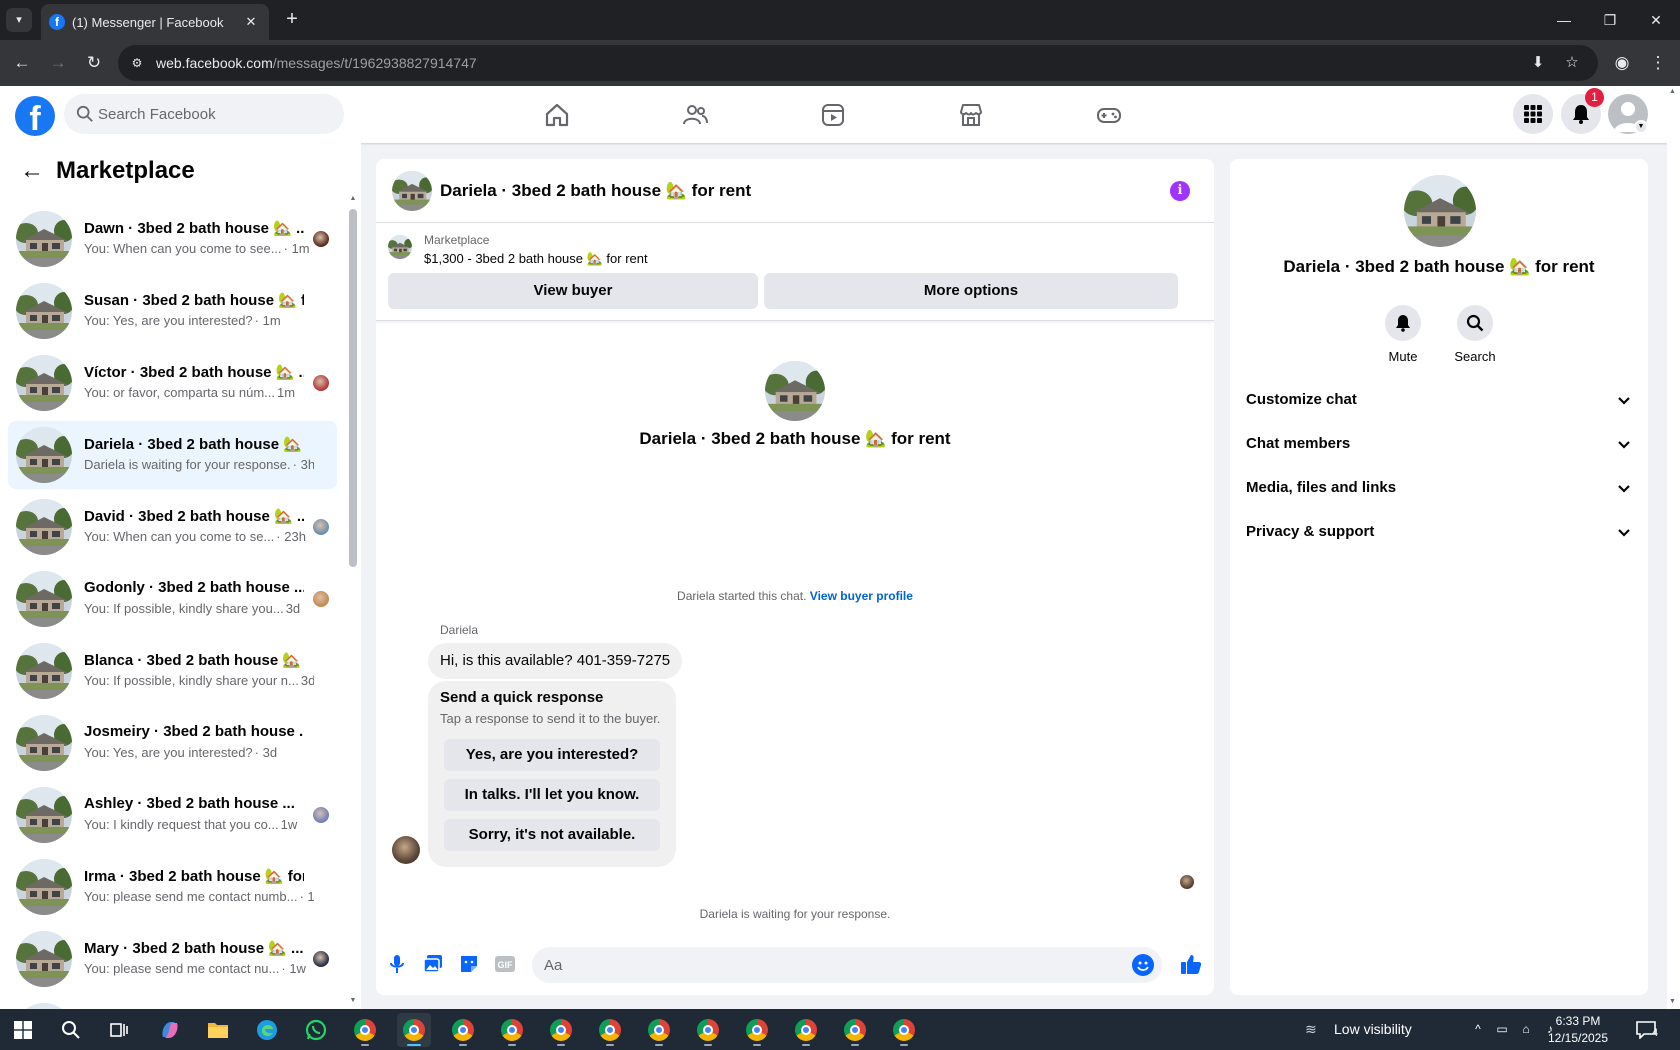 This screenshot has width=1680, height=1050. What do you see at coordinates (412, 191) in the screenshot?
I see `listing-thumbnail` at bounding box center [412, 191].